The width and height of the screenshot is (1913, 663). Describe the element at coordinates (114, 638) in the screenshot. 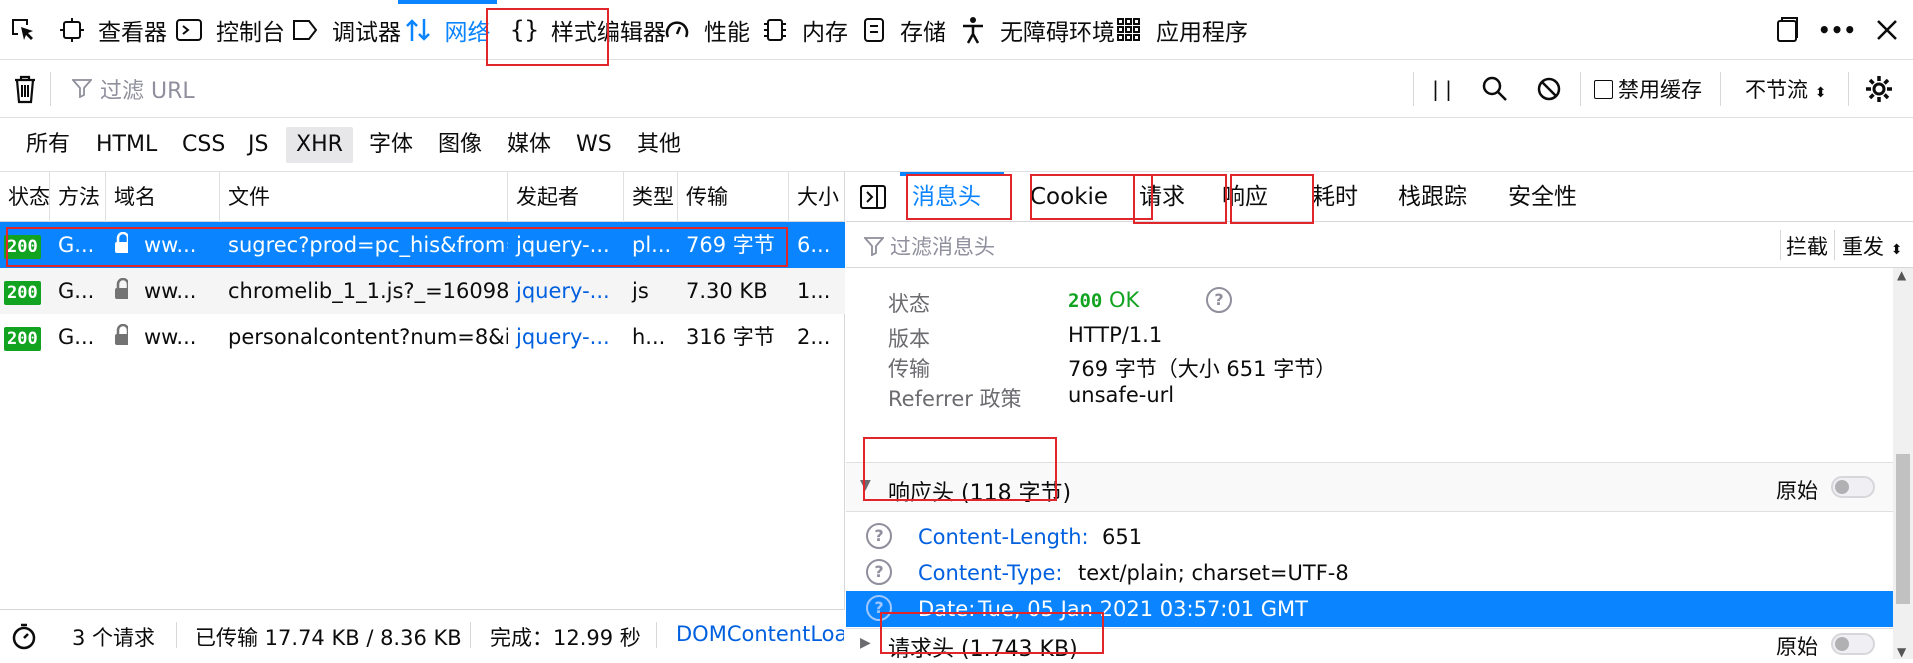

I see `request-count: 3 个请求` at that location.